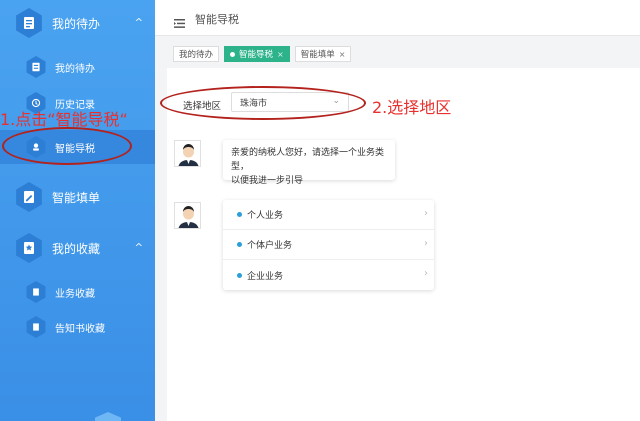 Image resolution: width=640 pixels, height=421 pixels. I want to click on greeting-line-1: 亲爱的纳税人您好，请选择一个业务类型，, so click(308, 160).